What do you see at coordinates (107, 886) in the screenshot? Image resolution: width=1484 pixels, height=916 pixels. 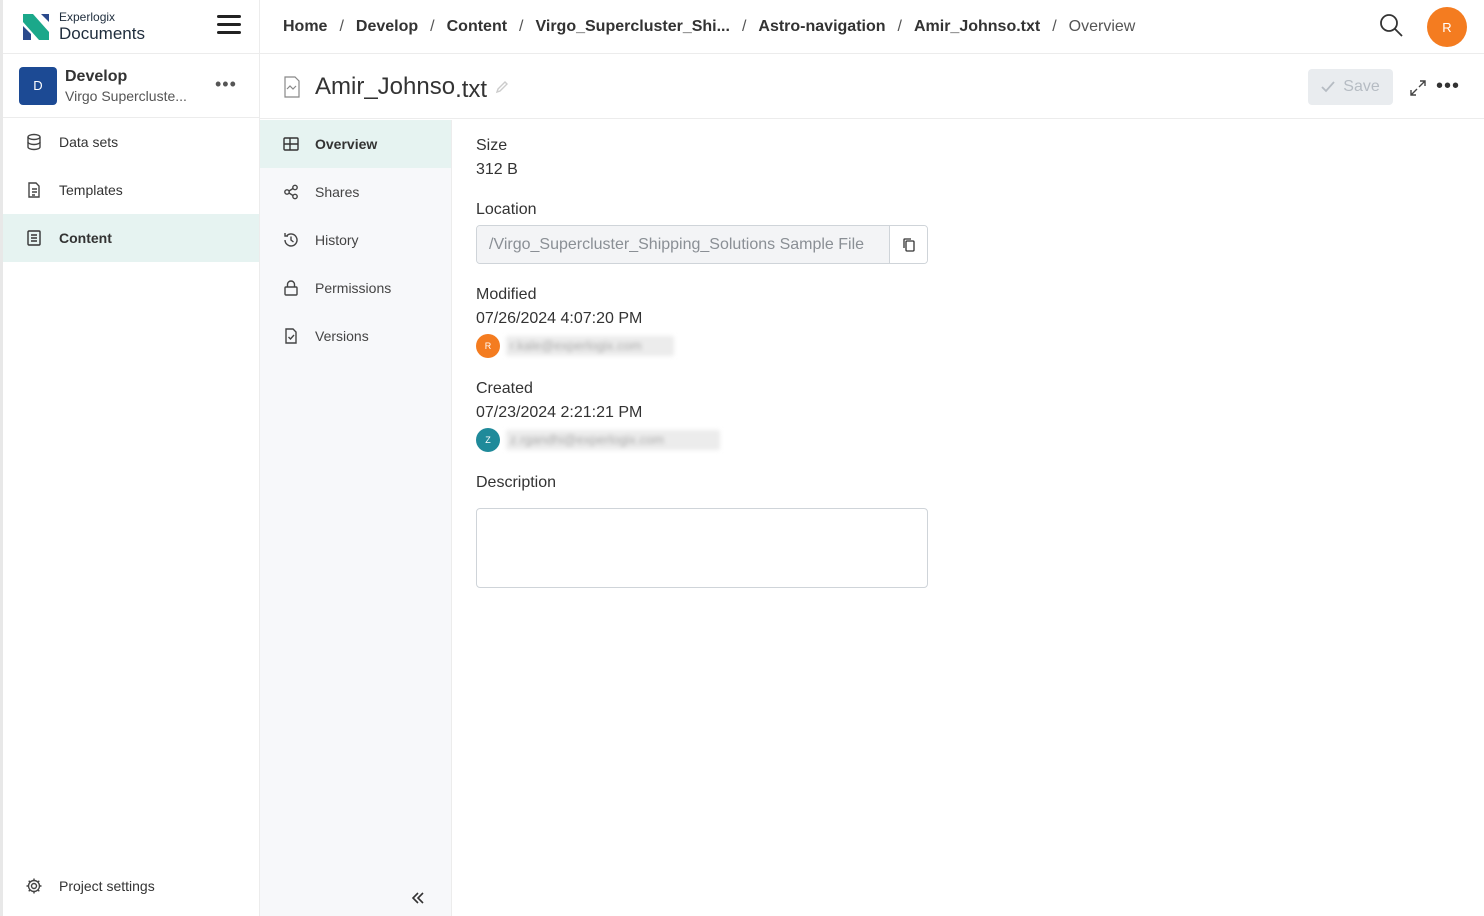 I see `sidebar-item-label: Project settings` at bounding box center [107, 886].